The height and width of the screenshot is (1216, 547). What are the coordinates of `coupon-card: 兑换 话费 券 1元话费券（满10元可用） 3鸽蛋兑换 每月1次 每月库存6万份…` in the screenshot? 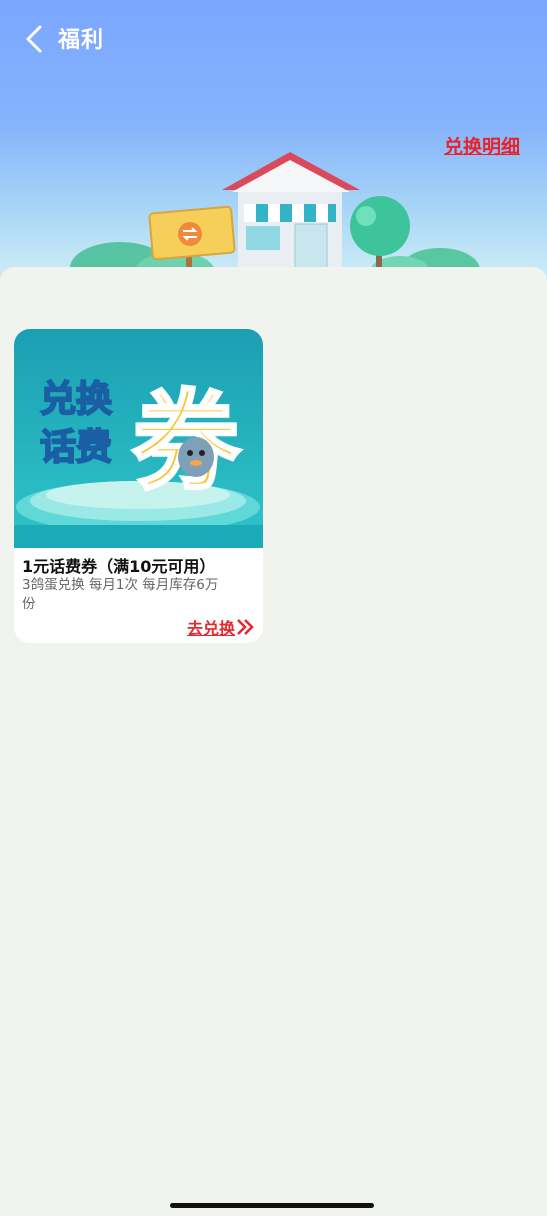 It's located at (138, 486).